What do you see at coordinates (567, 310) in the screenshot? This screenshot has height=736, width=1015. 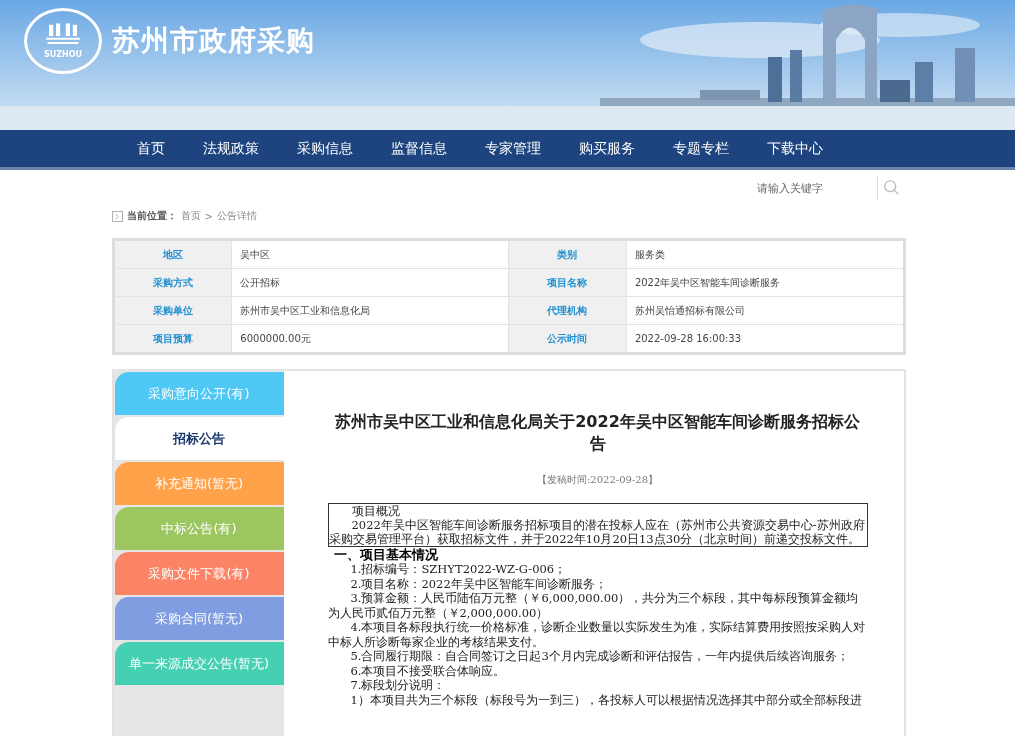 I see `field-label: 代理机构` at bounding box center [567, 310].